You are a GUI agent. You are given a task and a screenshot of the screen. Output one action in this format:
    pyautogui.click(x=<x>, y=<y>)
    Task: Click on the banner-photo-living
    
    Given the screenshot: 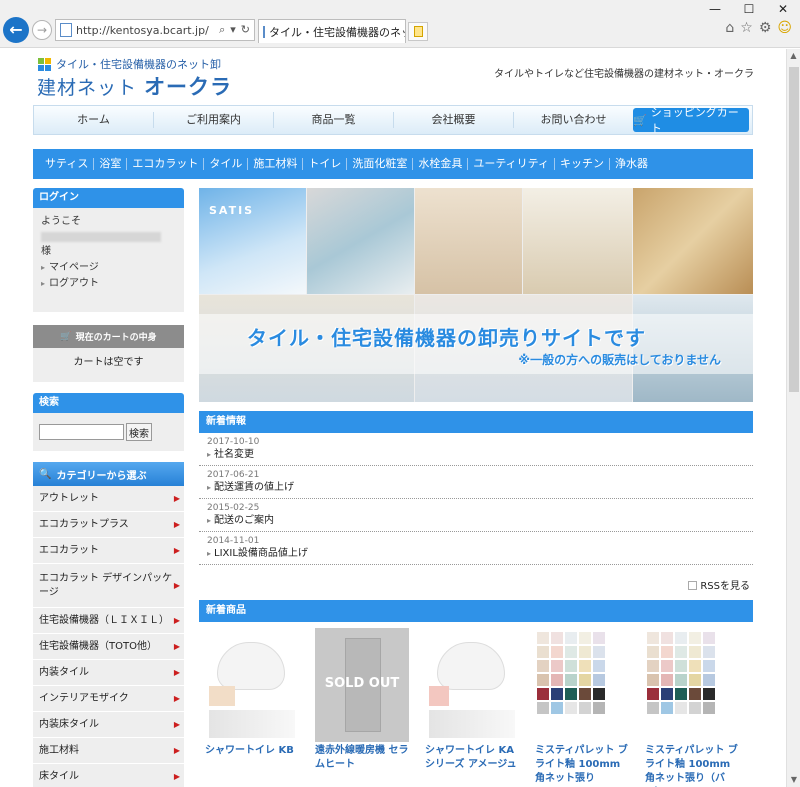 What is the action you would take?
    pyautogui.click(x=577, y=241)
    